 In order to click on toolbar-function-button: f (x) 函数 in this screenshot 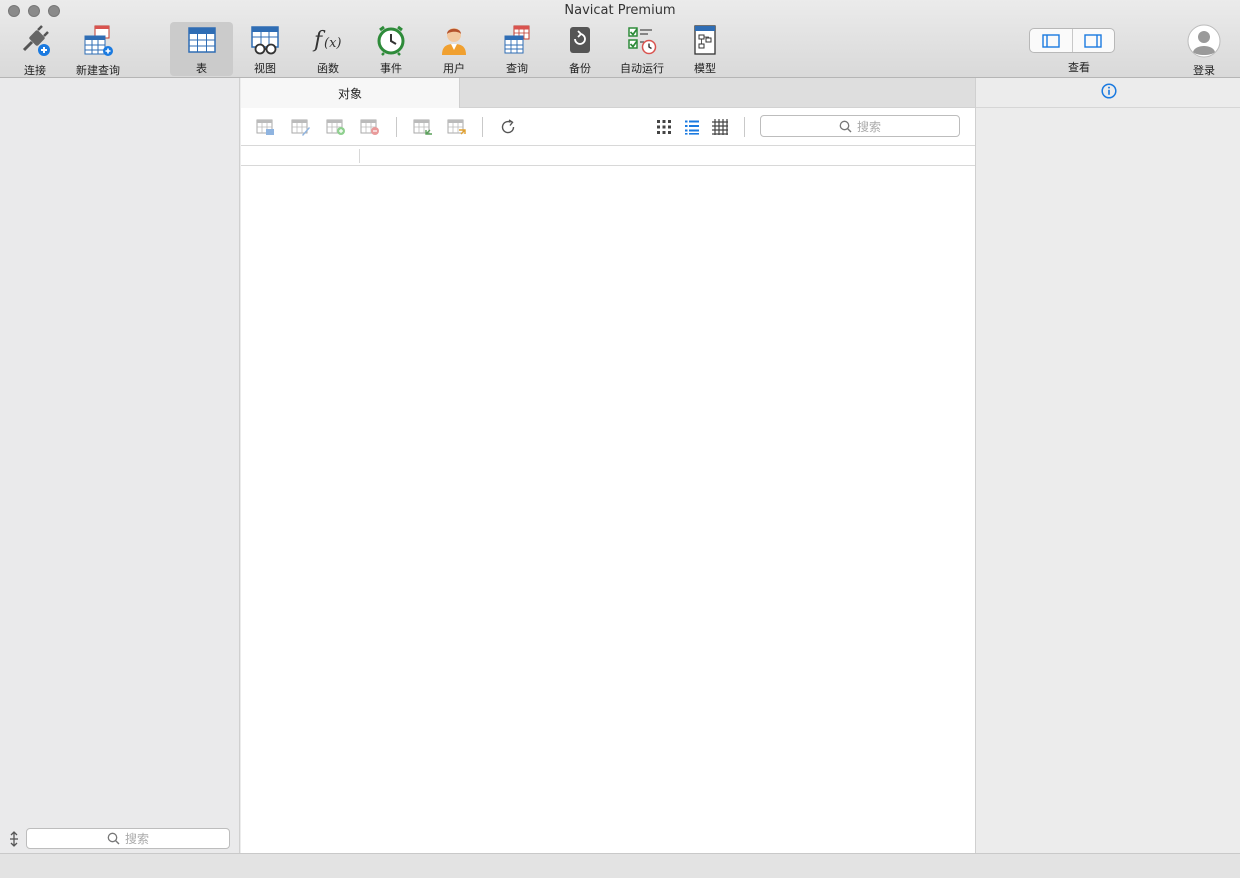, I will do `click(328, 49)`.